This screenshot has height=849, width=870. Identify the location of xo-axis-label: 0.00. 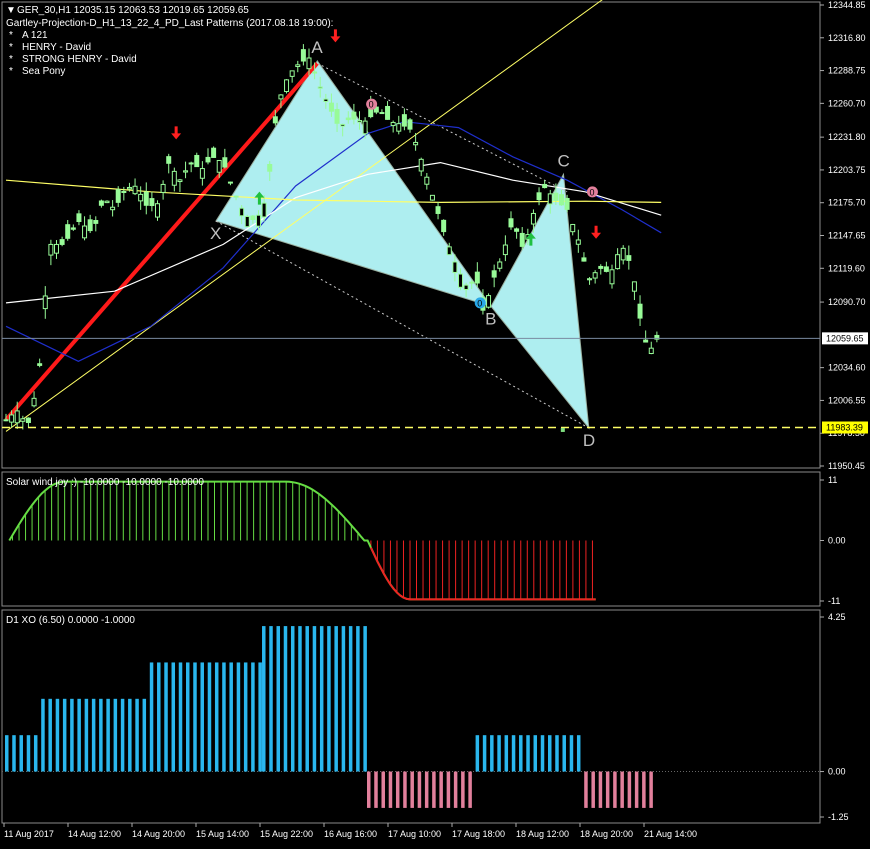
(837, 772).